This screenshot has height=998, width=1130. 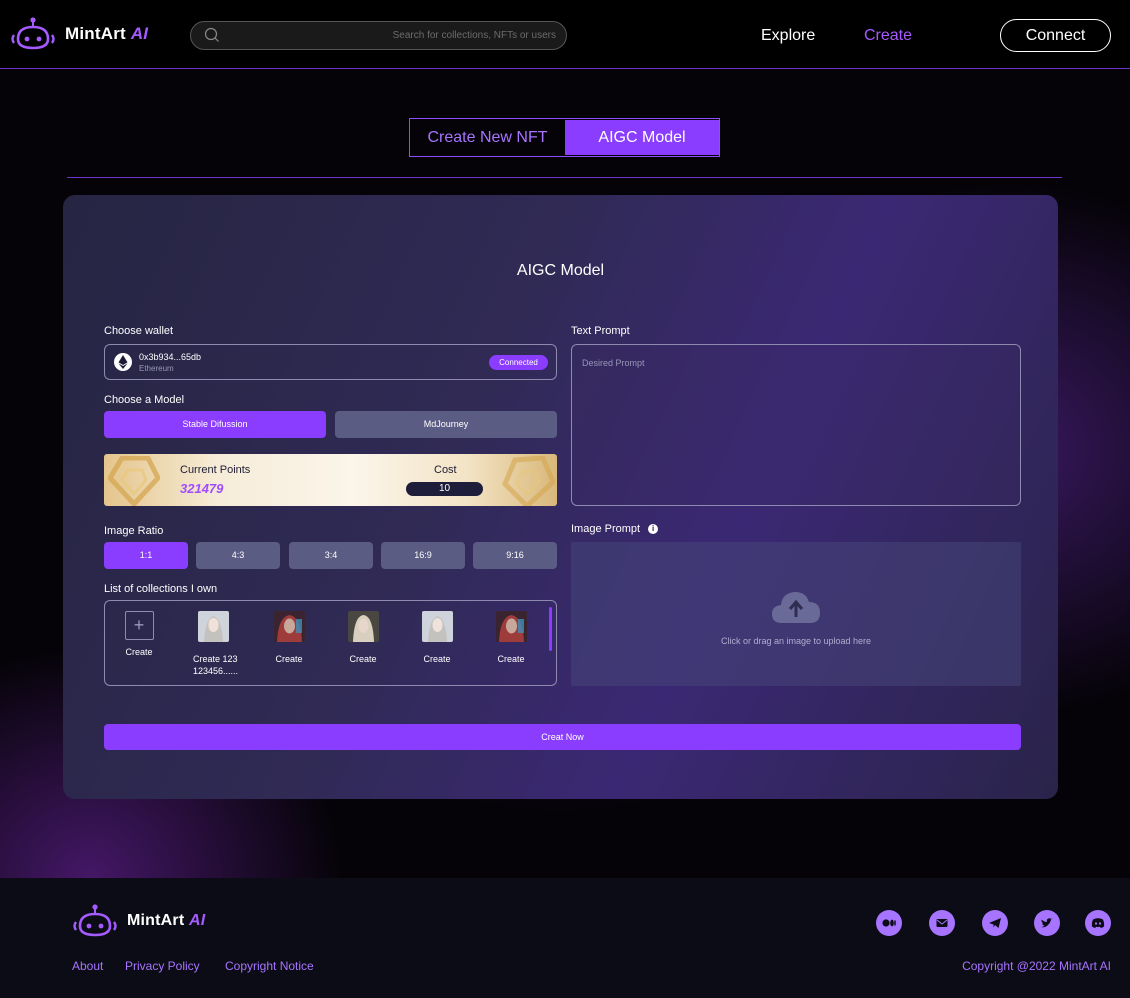 I want to click on collections-label: List of collections I own, so click(x=161, y=589).